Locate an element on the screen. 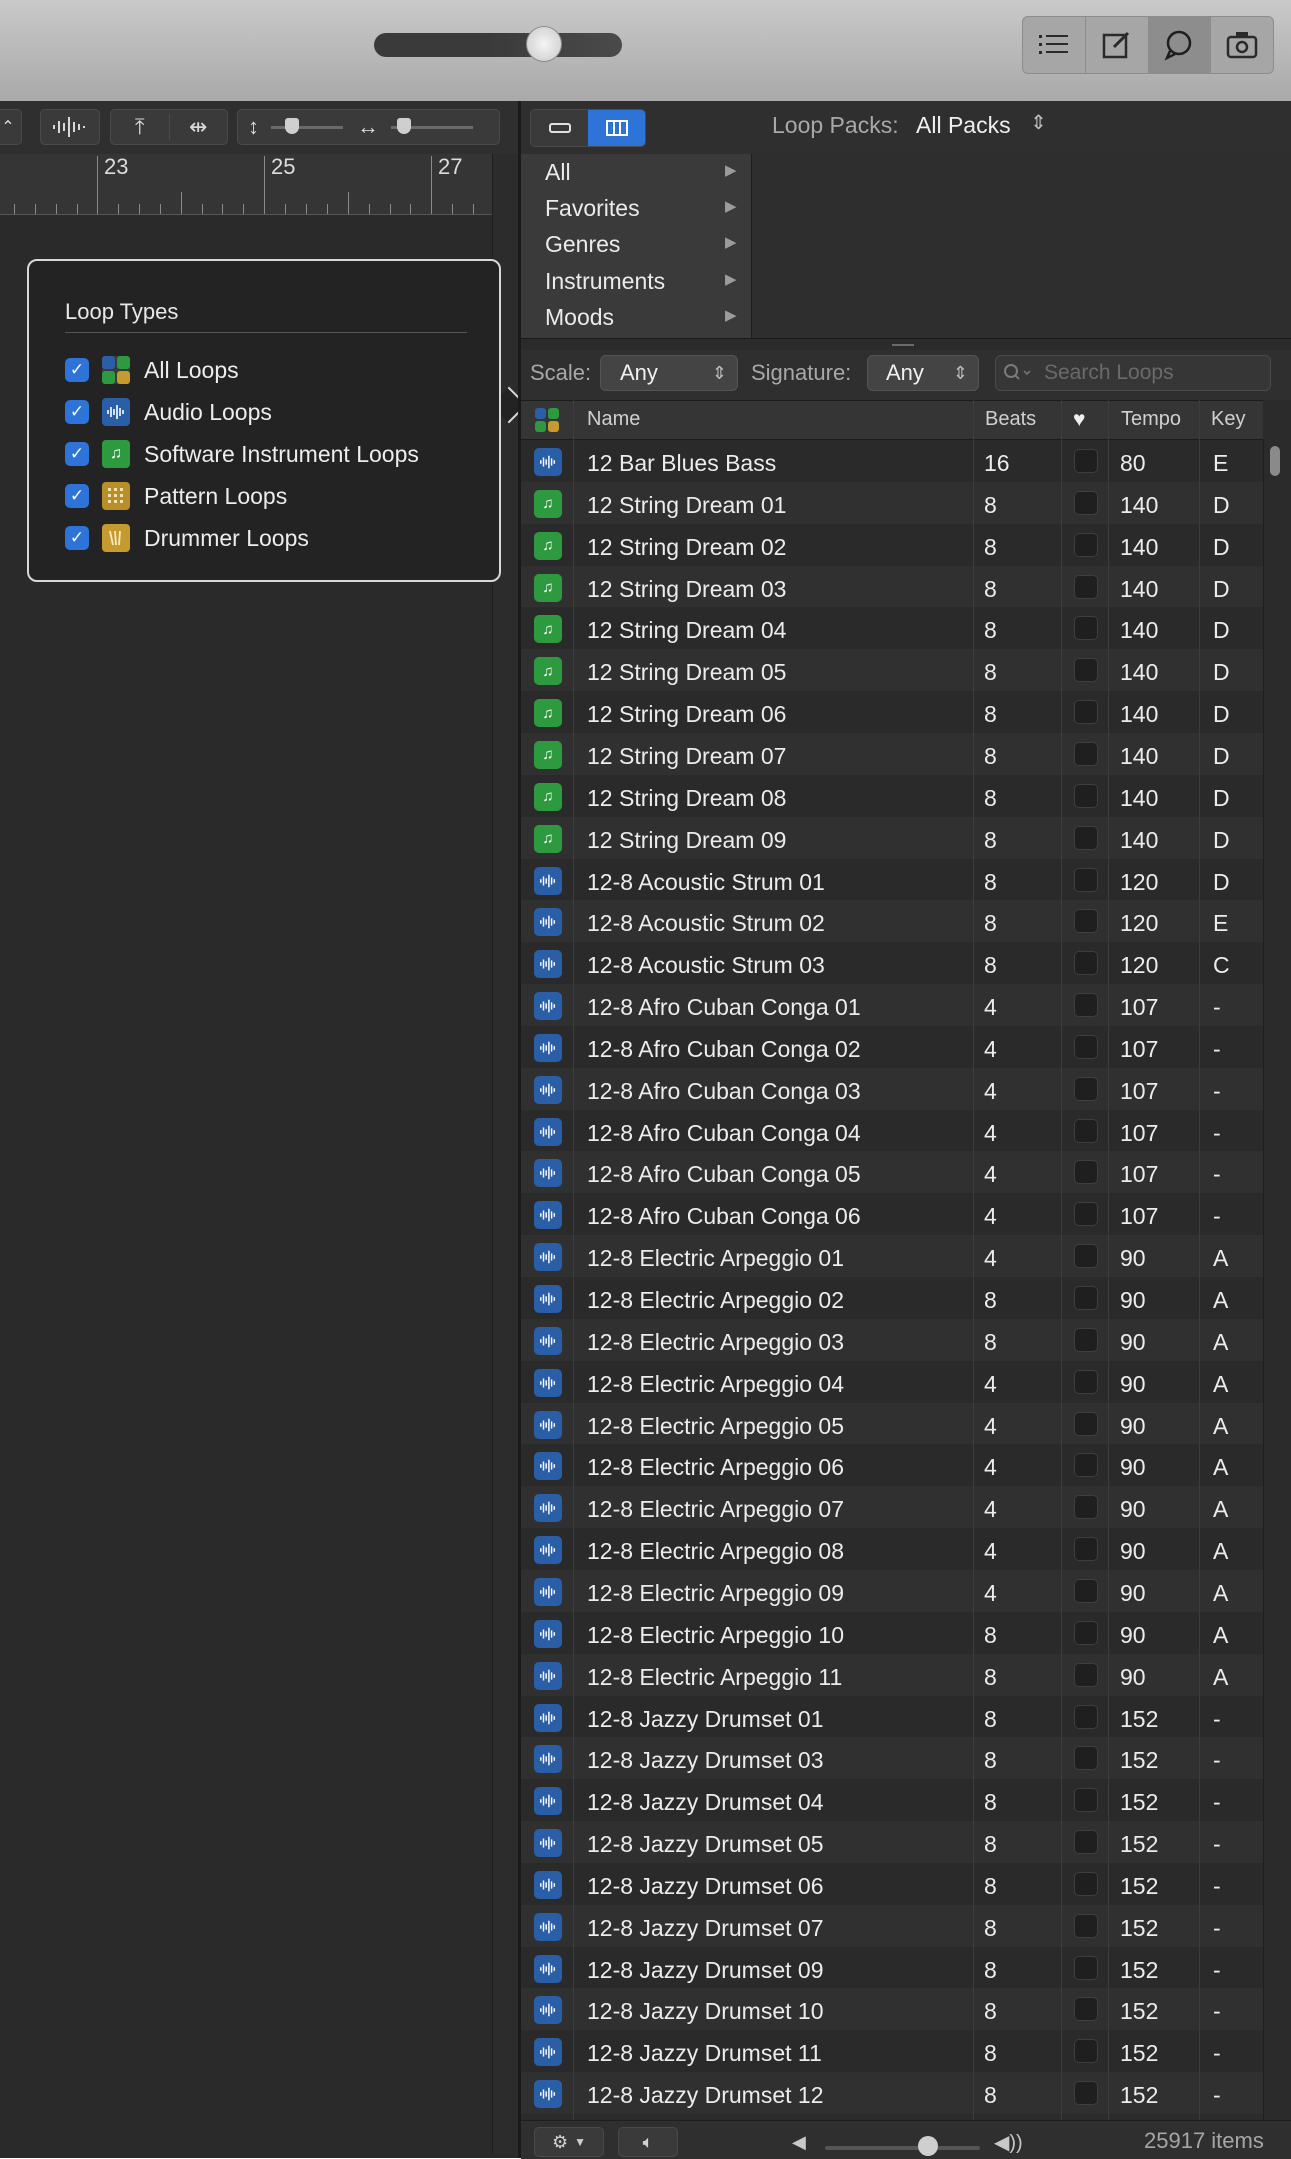  loop-type-audio: ✓ Audio Loops is located at coordinates (168, 412).